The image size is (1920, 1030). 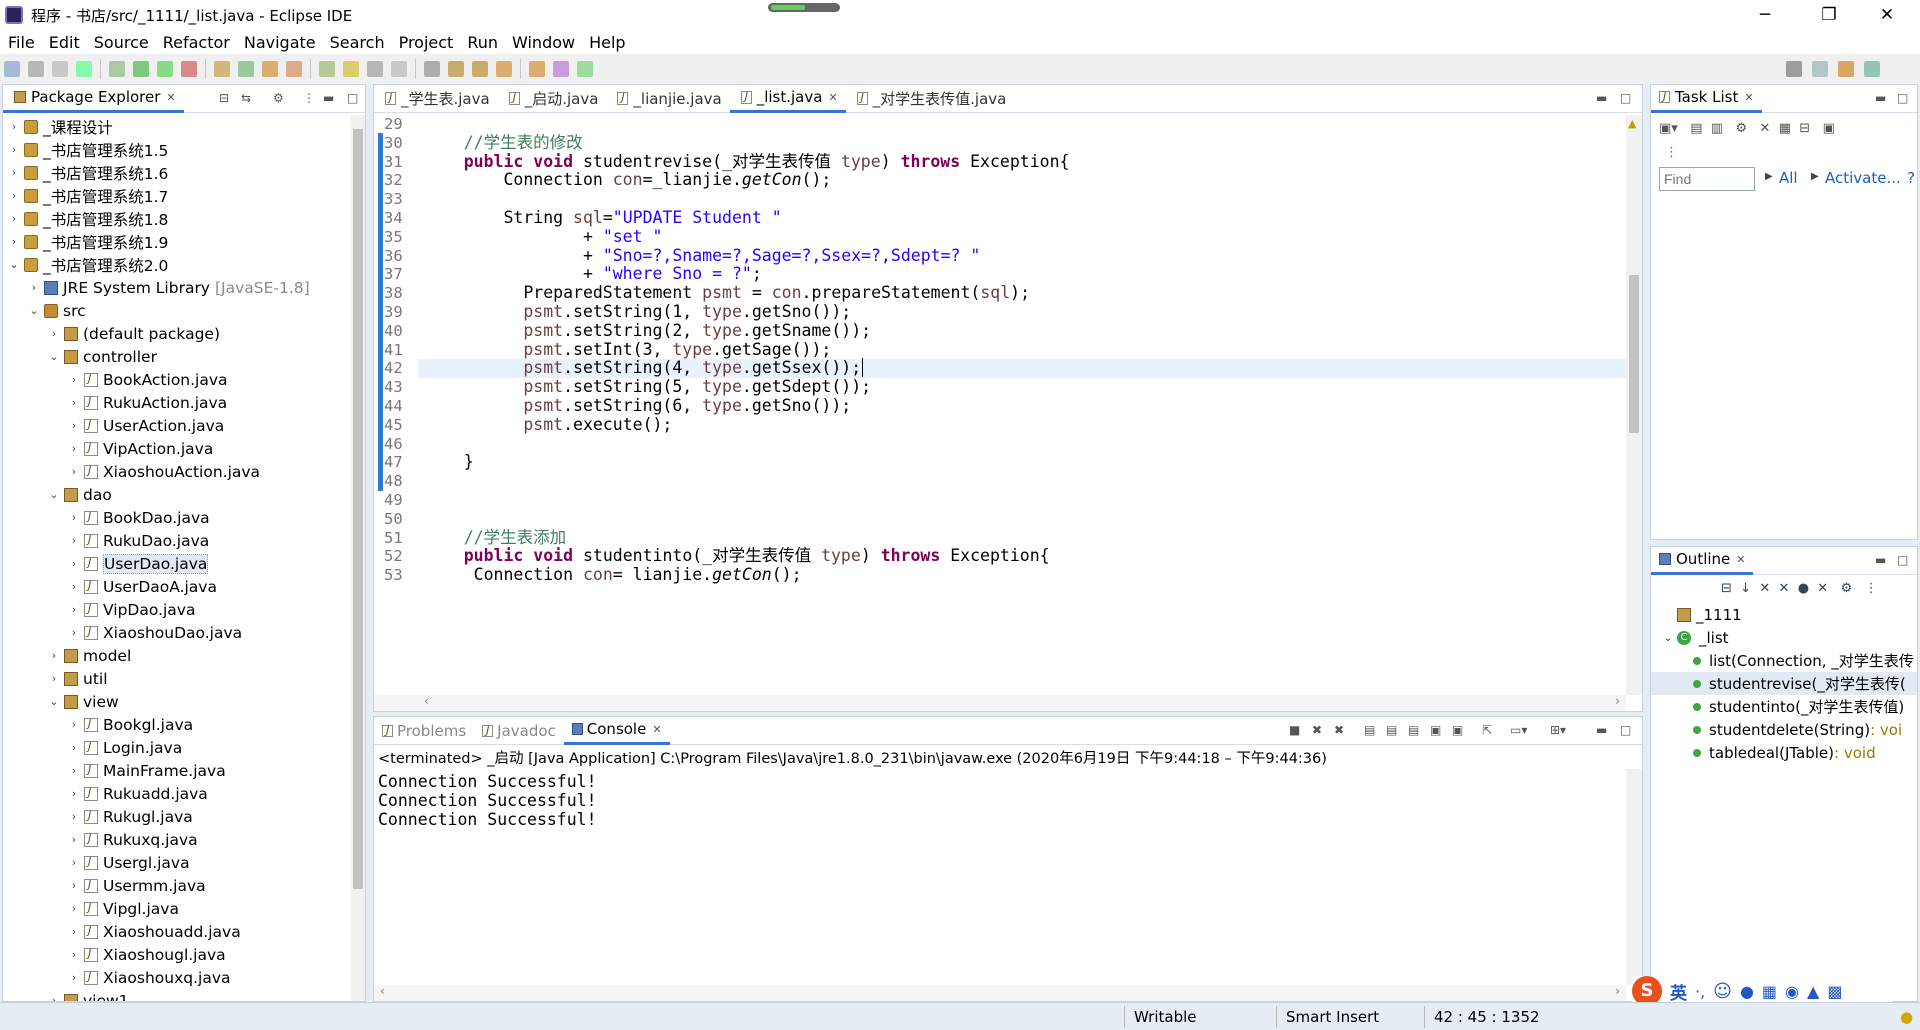 I want to click on code-line: + "where Sno = ?";, so click(x=1022, y=274).